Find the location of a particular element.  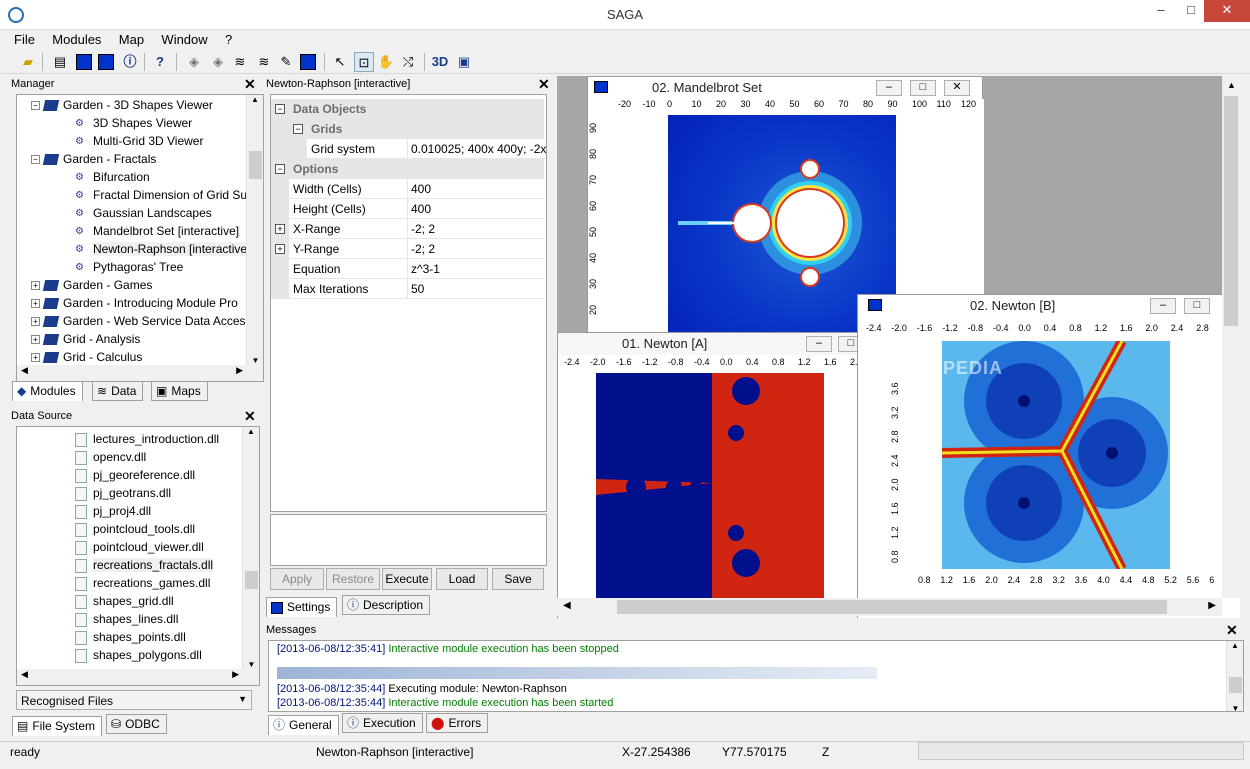

execute-button: Execute is located at coordinates (407, 579).